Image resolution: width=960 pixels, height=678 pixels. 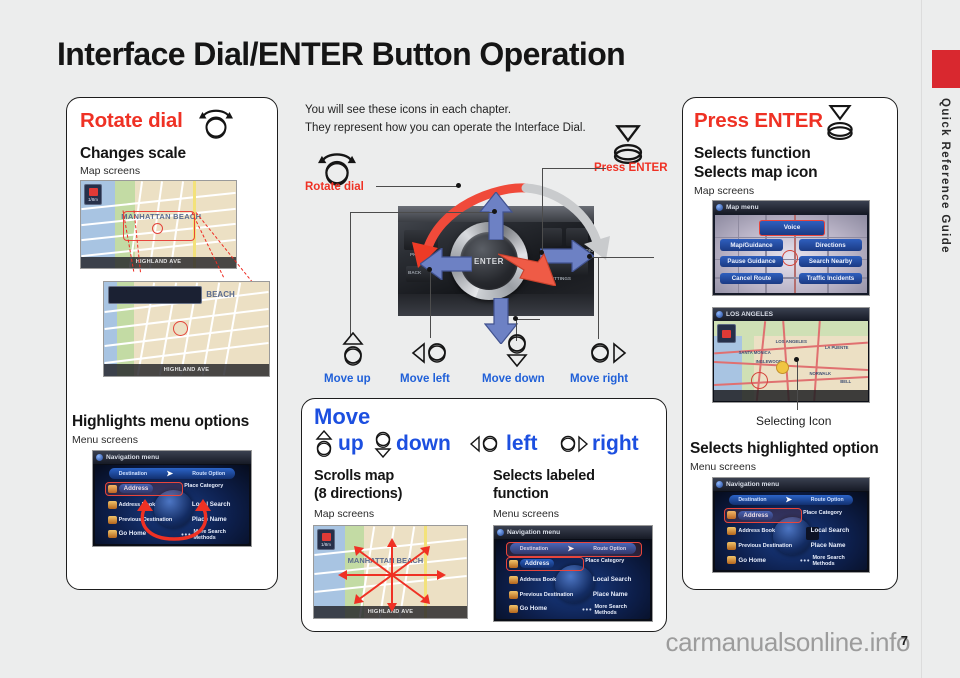 I want to click on tab-destination: Destination, so click(x=133, y=474).